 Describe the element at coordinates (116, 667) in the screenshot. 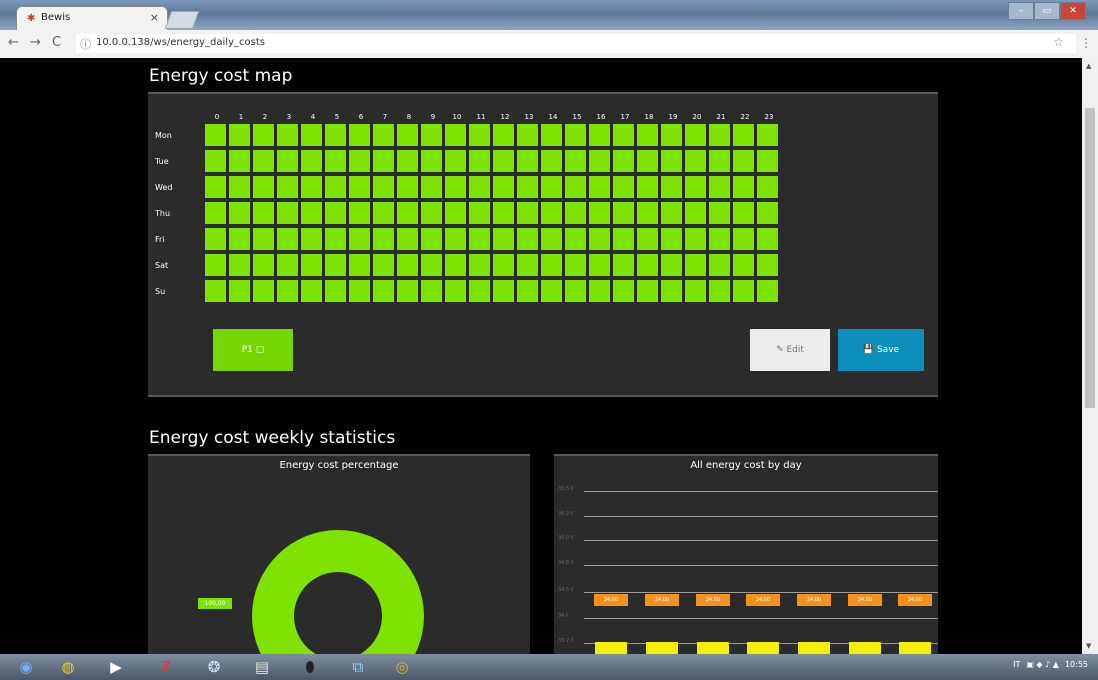

I see `media-player-taskbar-icon: ▶` at that location.